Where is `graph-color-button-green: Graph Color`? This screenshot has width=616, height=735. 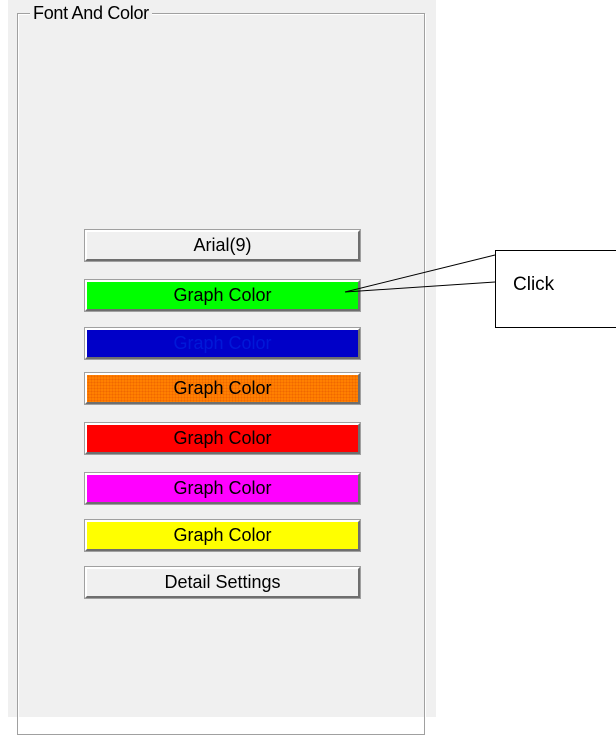
graph-color-button-green: Graph Color is located at coordinates (222, 295).